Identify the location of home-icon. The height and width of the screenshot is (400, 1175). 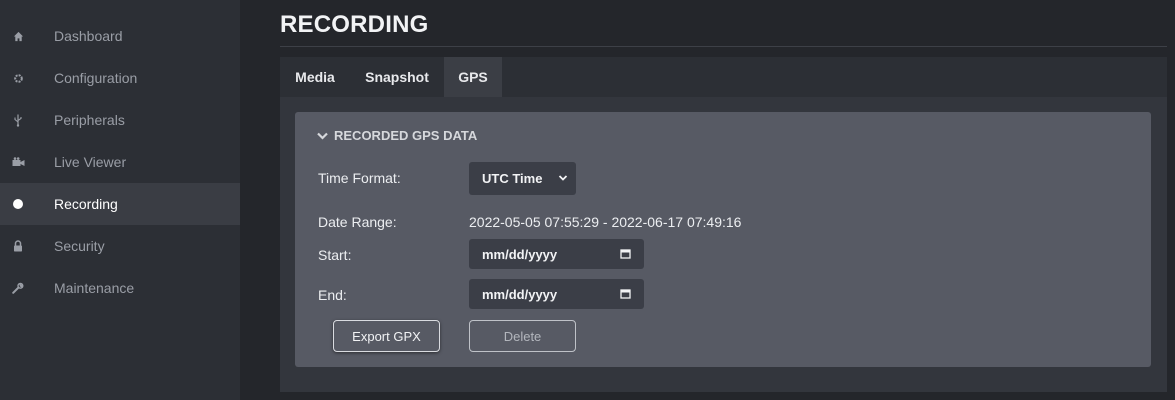
(18, 36).